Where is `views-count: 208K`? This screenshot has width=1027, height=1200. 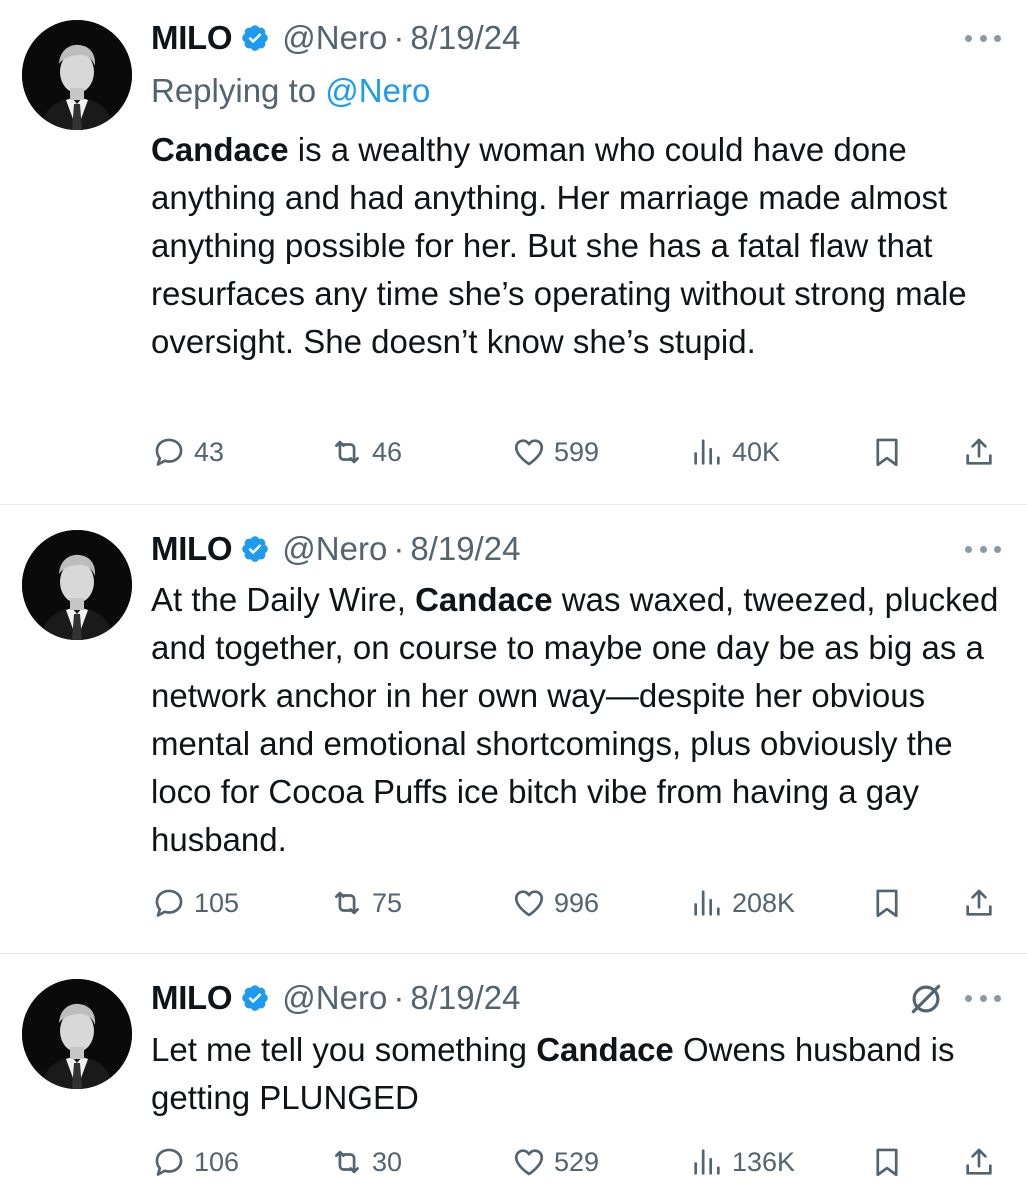
views-count: 208K is located at coordinates (764, 902).